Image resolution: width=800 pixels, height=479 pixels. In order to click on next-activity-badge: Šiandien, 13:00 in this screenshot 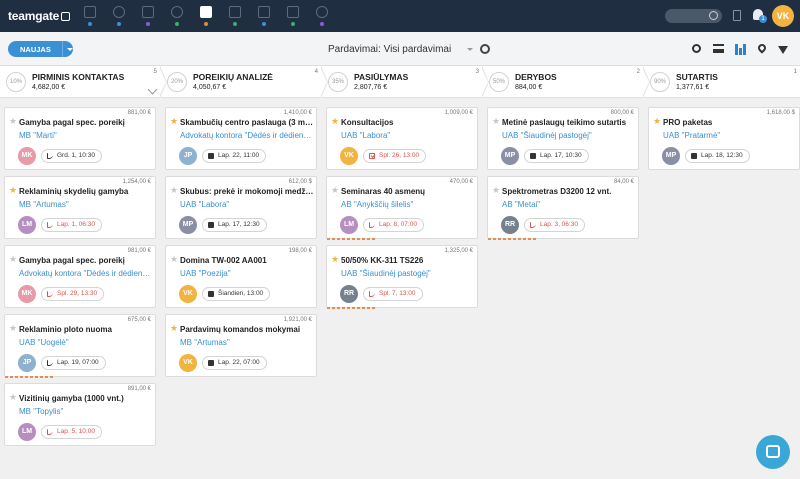, I will do `click(236, 294)`.